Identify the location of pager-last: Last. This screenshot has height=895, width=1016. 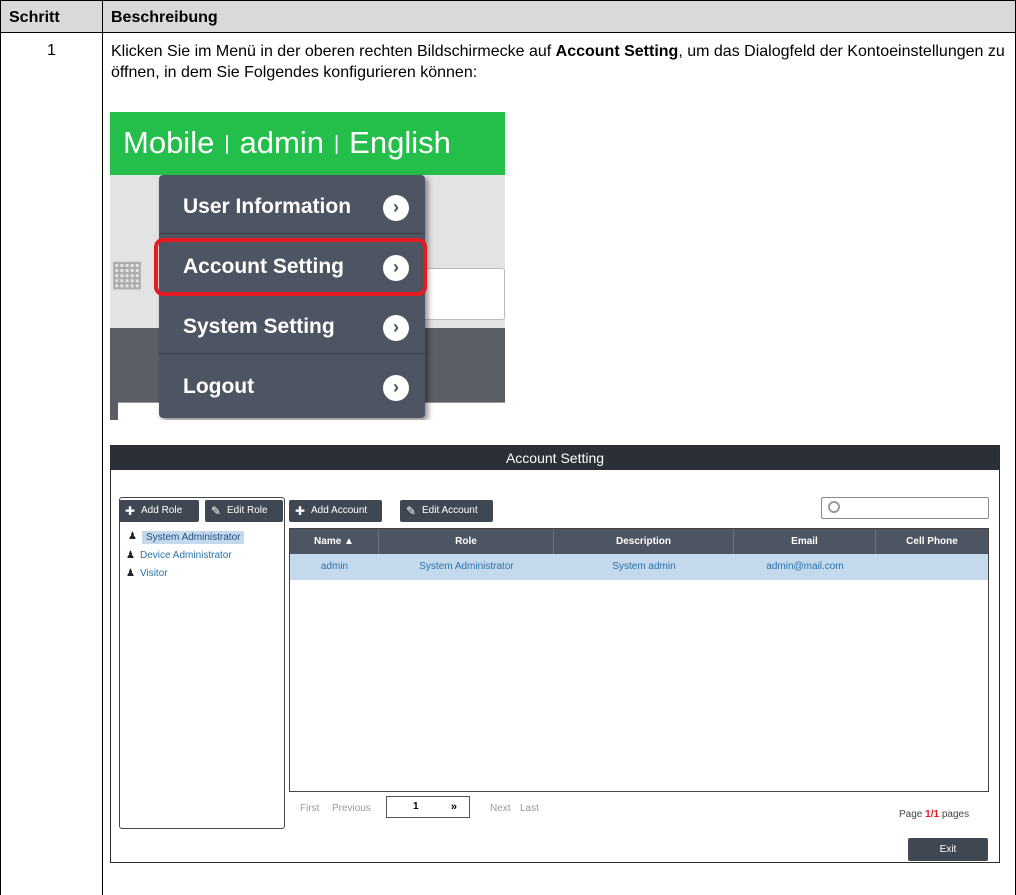
(529, 808).